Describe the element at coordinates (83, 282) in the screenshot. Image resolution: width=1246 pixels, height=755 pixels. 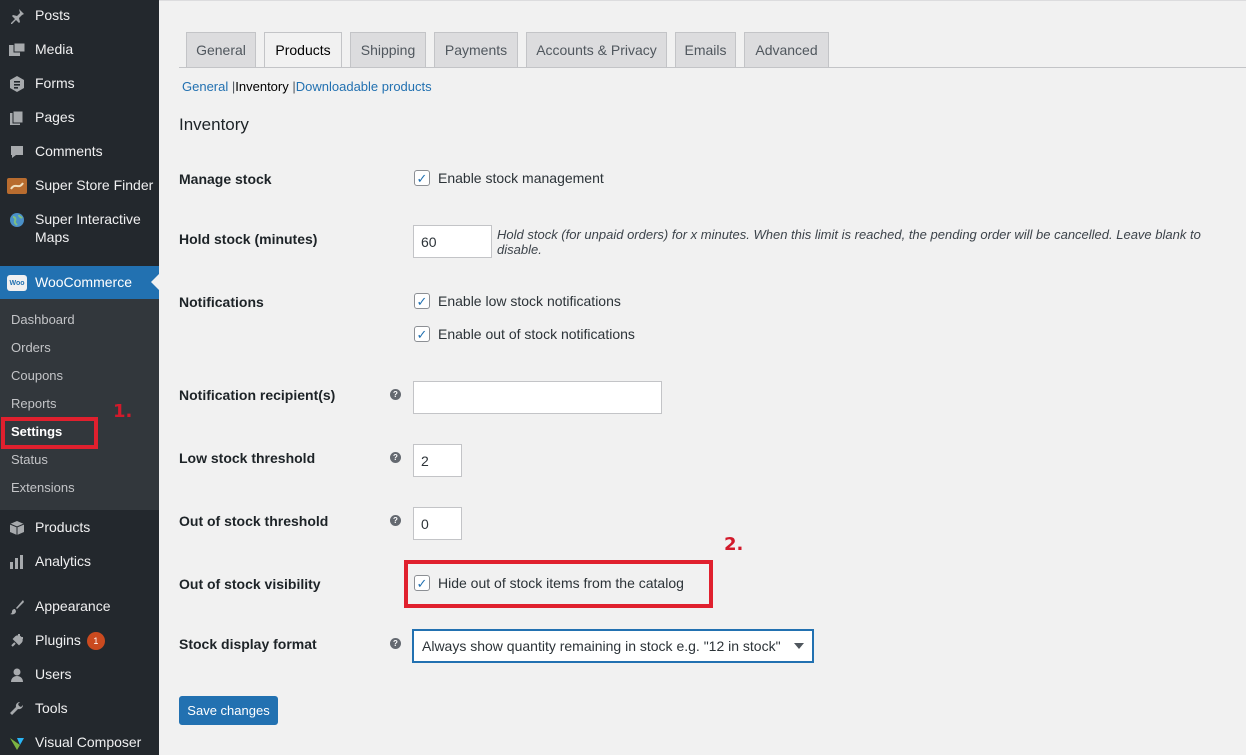
I see `menu-label-woocommerce: WooCommerce` at that location.